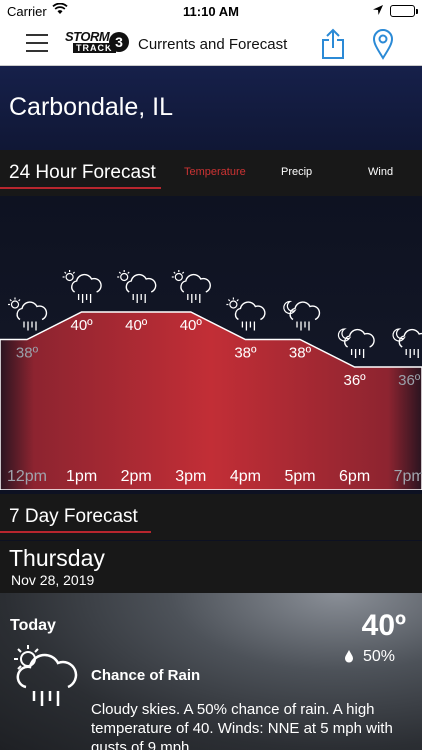 The width and height of the screenshot is (422, 750). Describe the element at coordinates (136, 476) in the screenshot. I see `hour-tick-label: 2pm` at that location.